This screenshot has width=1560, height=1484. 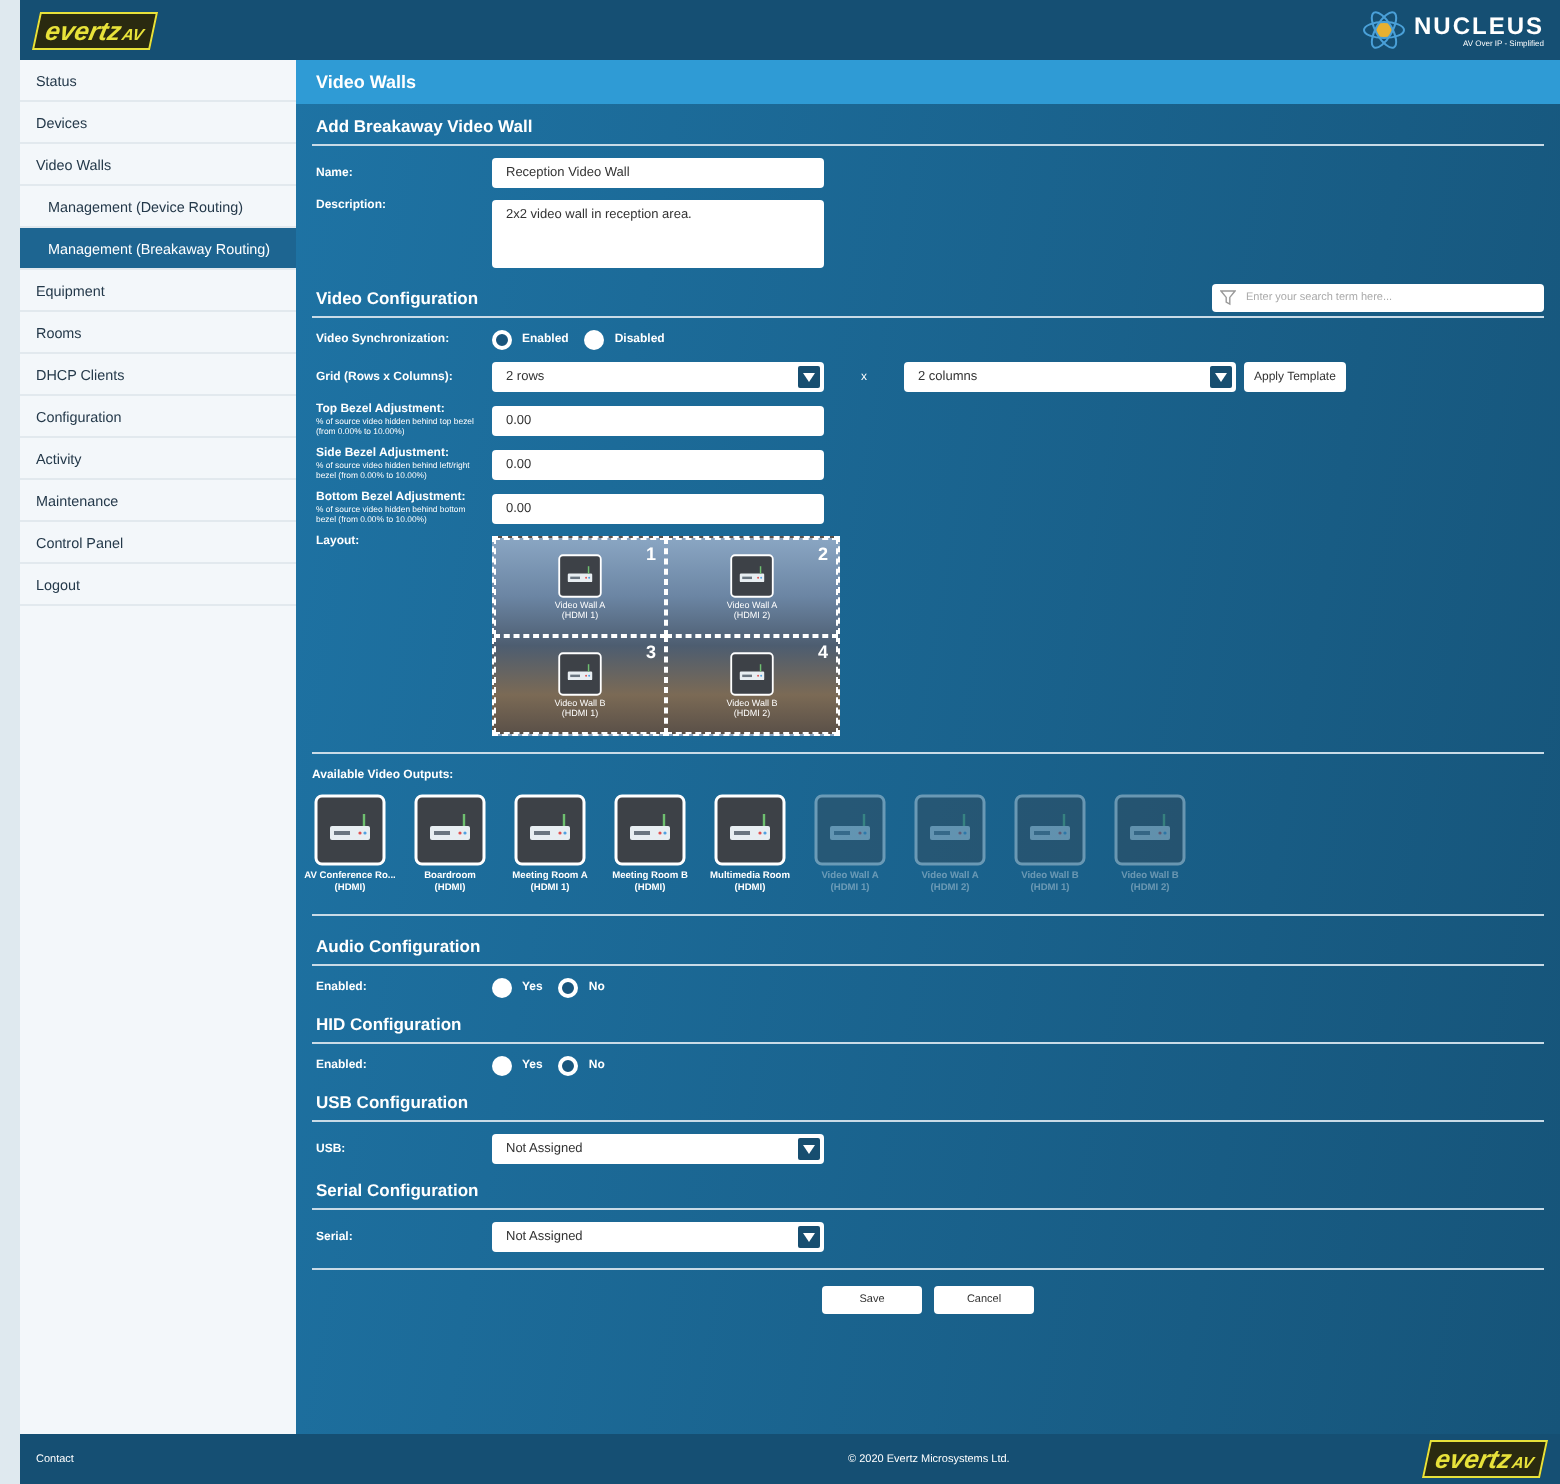 What do you see at coordinates (1478, 25) in the screenshot?
I see `product-name: NUCLEUS` at bounding box center [1478, 25].